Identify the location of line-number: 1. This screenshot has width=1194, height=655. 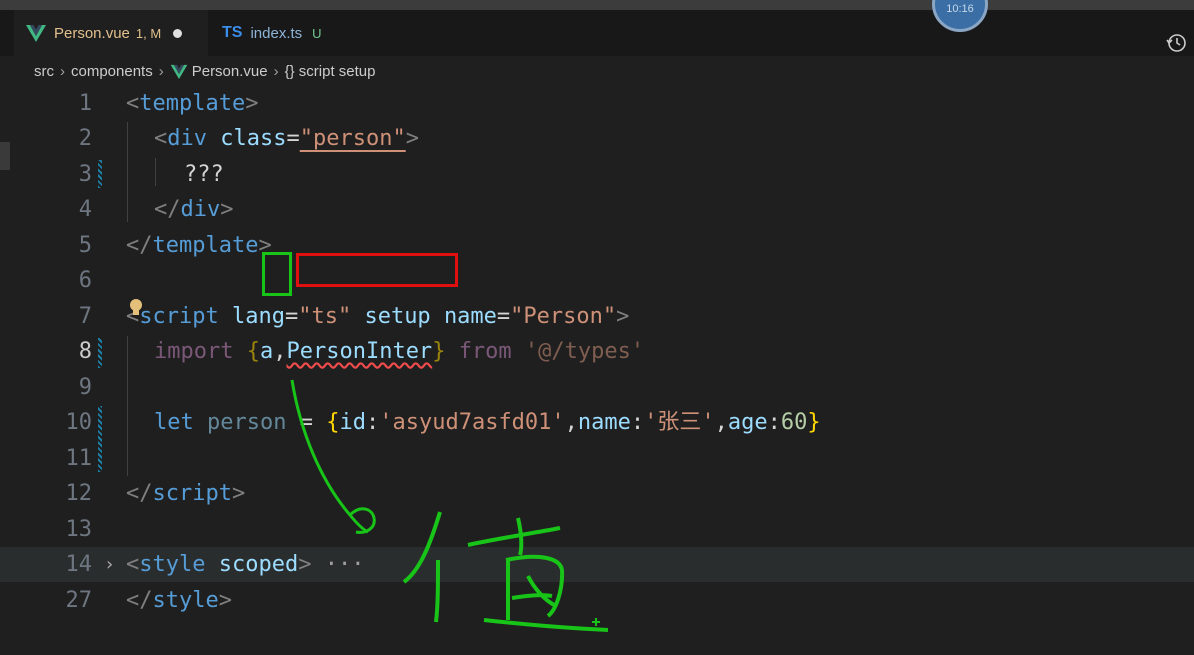
(85, 103).